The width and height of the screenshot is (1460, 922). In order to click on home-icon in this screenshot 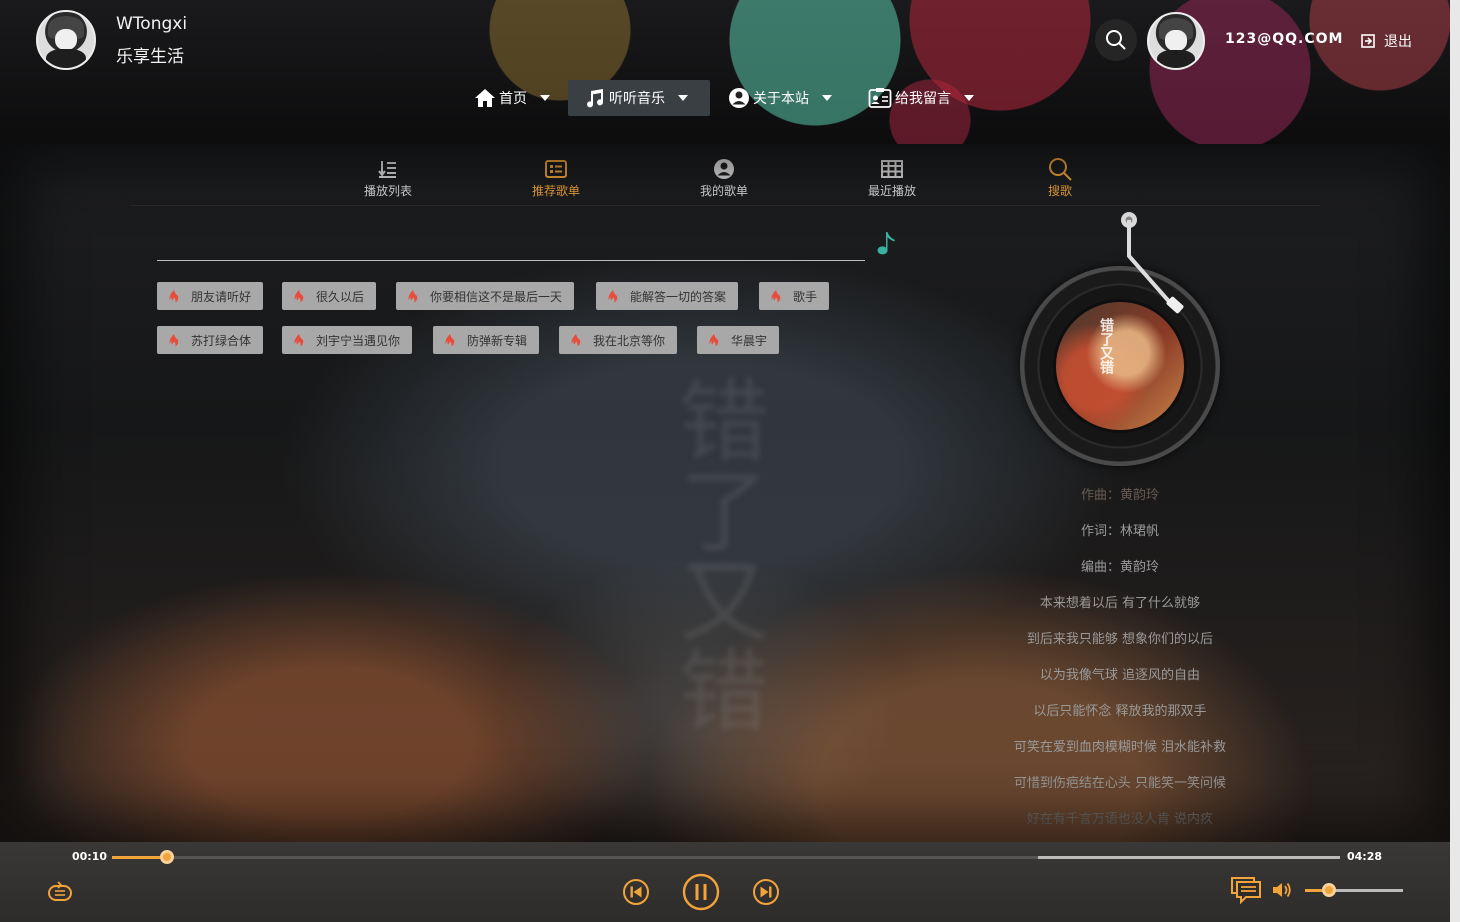, I will do `click(485, 98)`.